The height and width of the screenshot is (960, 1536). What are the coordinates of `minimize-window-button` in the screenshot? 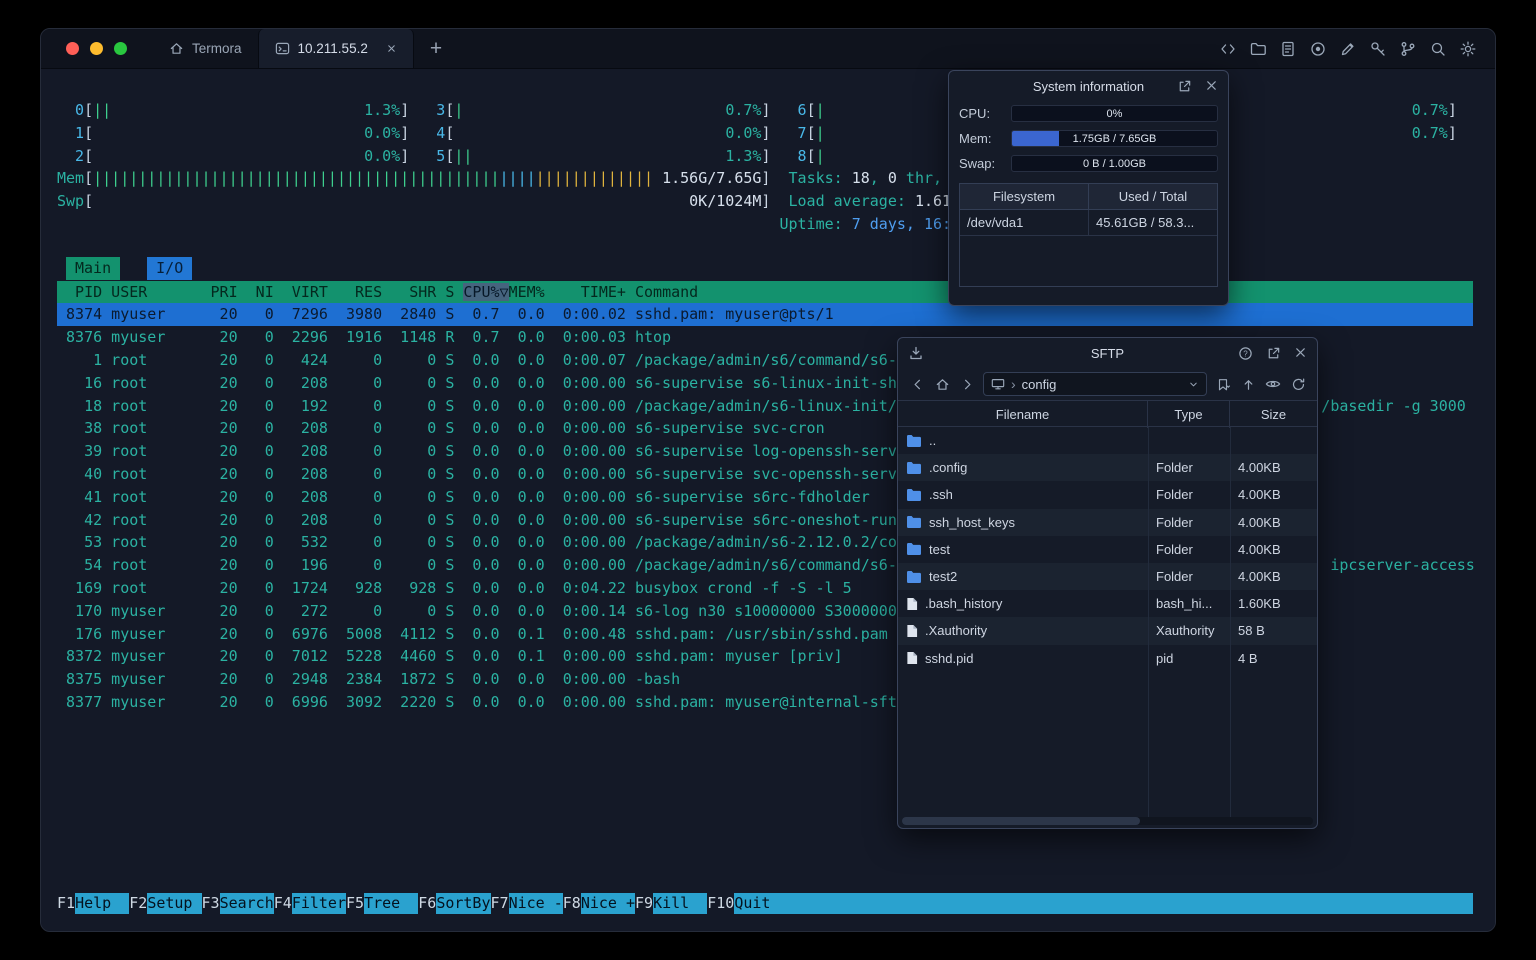 It's located at (96, 48).